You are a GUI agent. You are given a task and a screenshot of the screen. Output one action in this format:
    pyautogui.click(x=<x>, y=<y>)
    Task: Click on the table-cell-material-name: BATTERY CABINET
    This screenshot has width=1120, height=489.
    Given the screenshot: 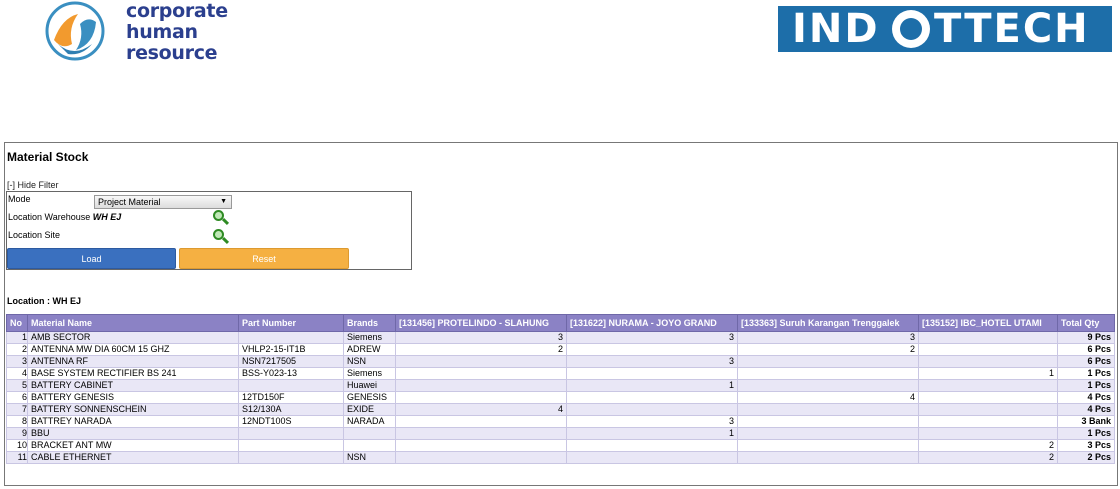 What is the action you would take?
    pyautogui.click(x=133, y=385)
    